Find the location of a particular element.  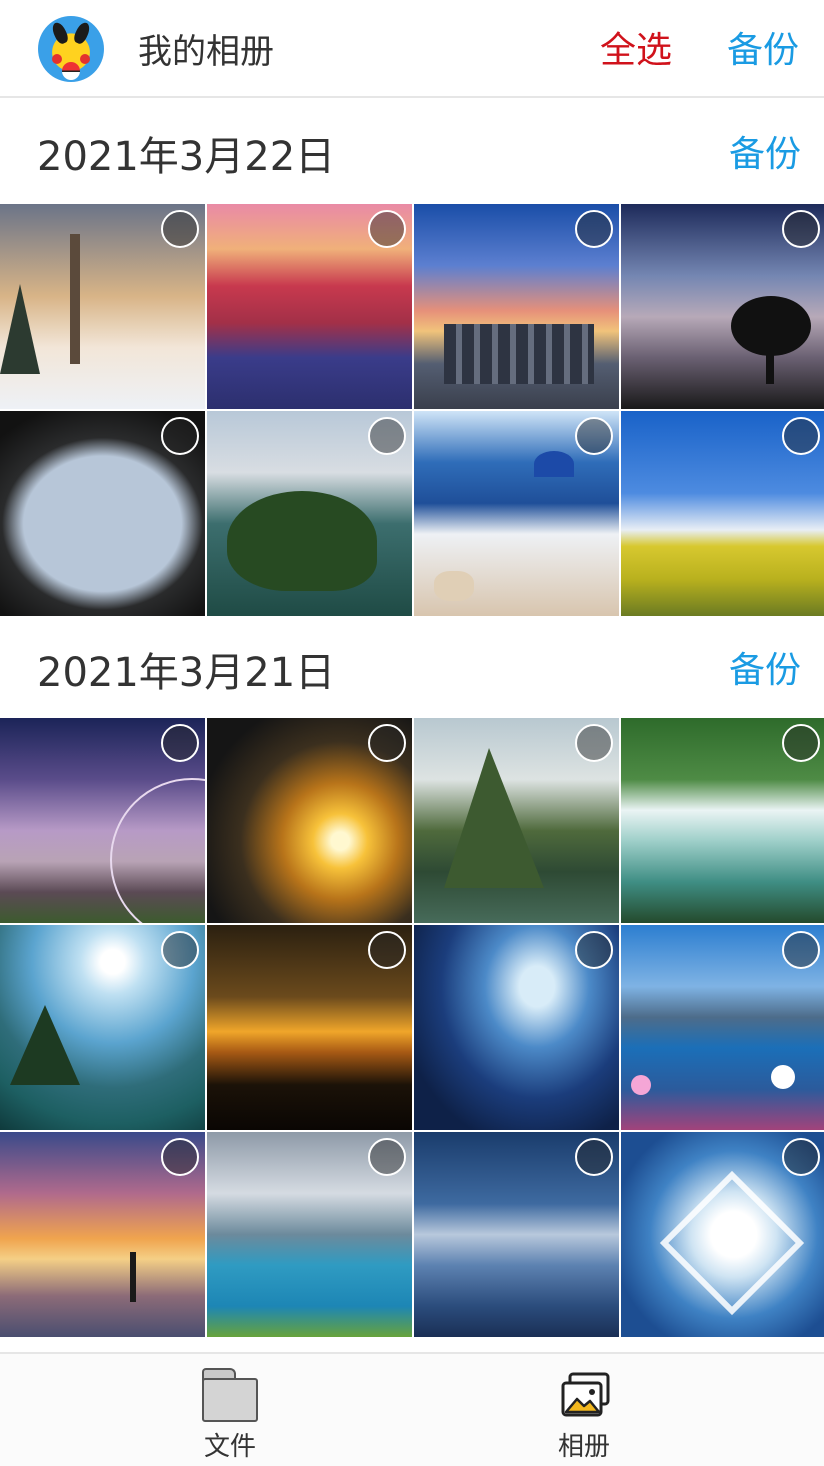

avatar-pokeball is located at coordinates (71, 71).